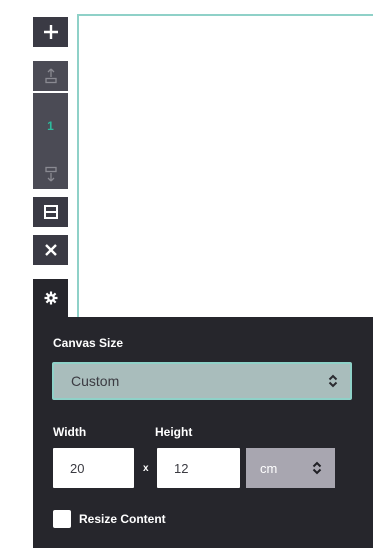 The height and width of the screenshot is (555, 373). I want to click on canvas-size-select: Custom, so click(202, 381).